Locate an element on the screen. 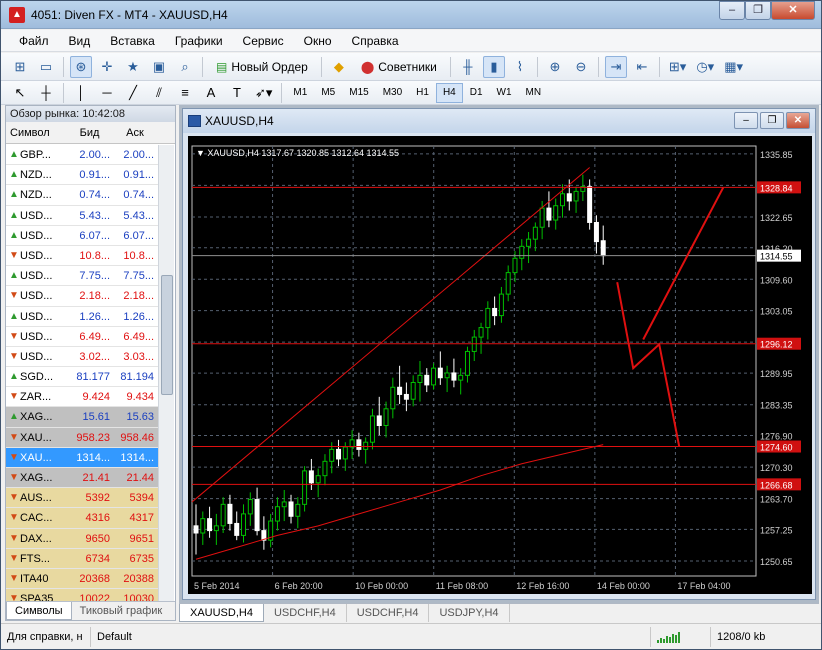 The image size is (822, 650). indicators-icon: ⊞▾ is located at coordinates (677, 67).